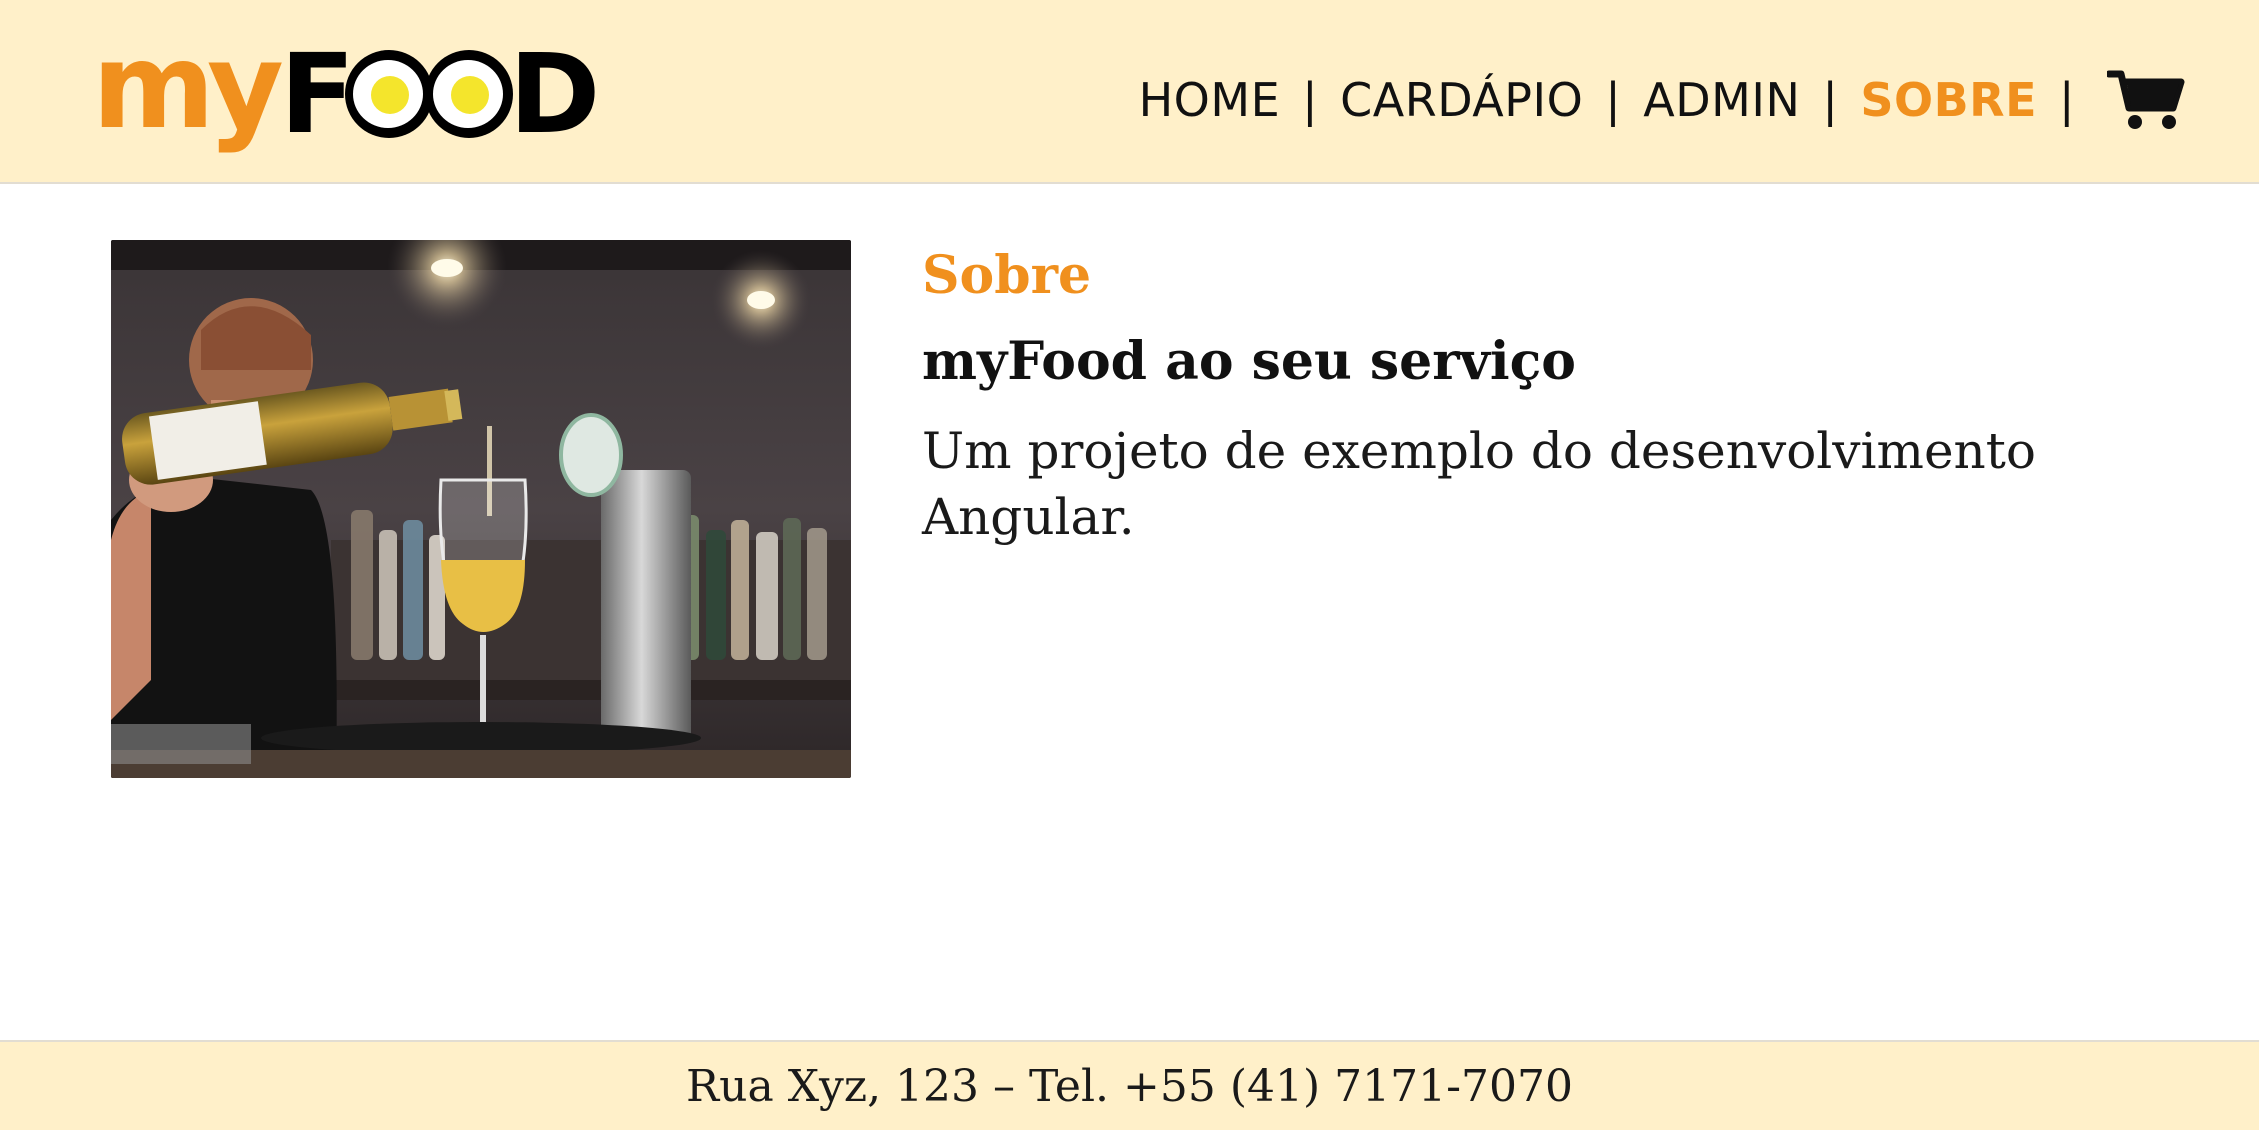 This screenshot has height=1130, width=2259. I want to click on footer-address: Rua Xyz, 123 – Tel. +55 (41) 7171-7070, so click(1129, 1086).